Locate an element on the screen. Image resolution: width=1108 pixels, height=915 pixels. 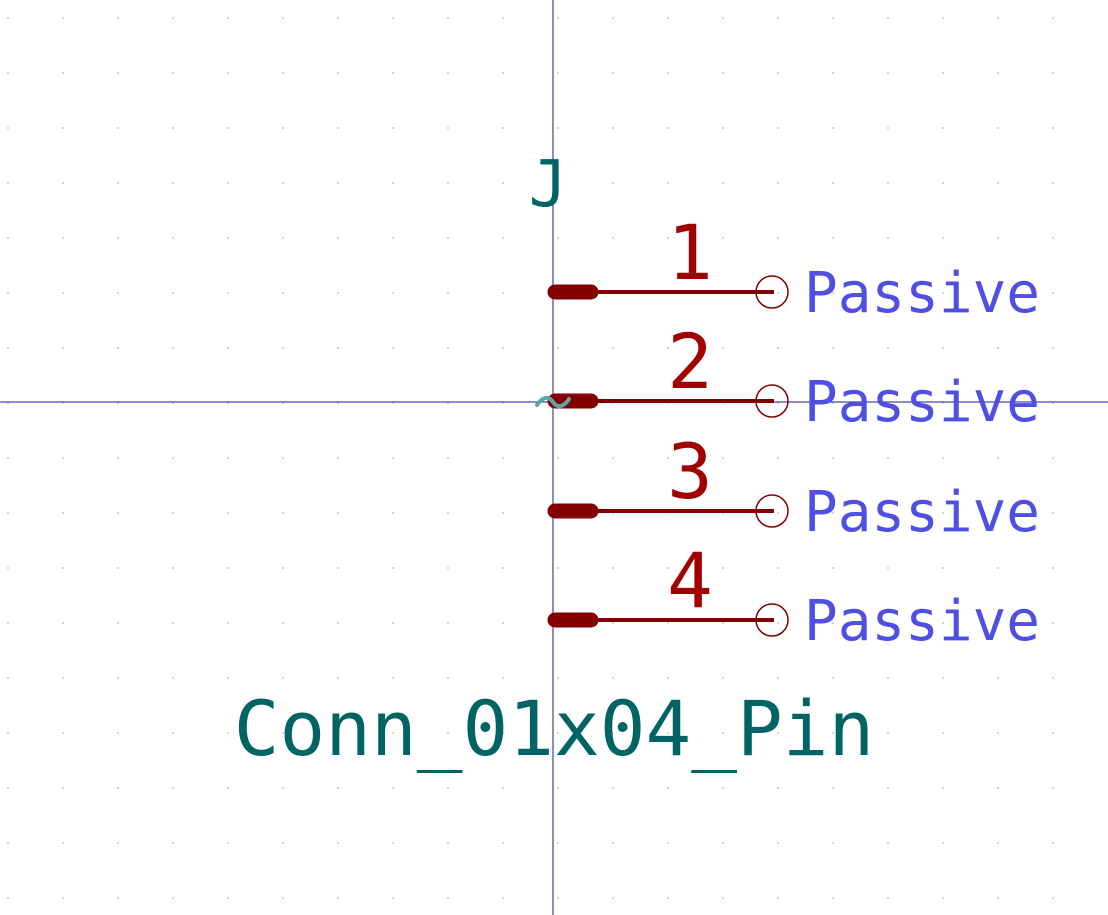
pin-1: 1 Passive is located at coordinates (793, 267).